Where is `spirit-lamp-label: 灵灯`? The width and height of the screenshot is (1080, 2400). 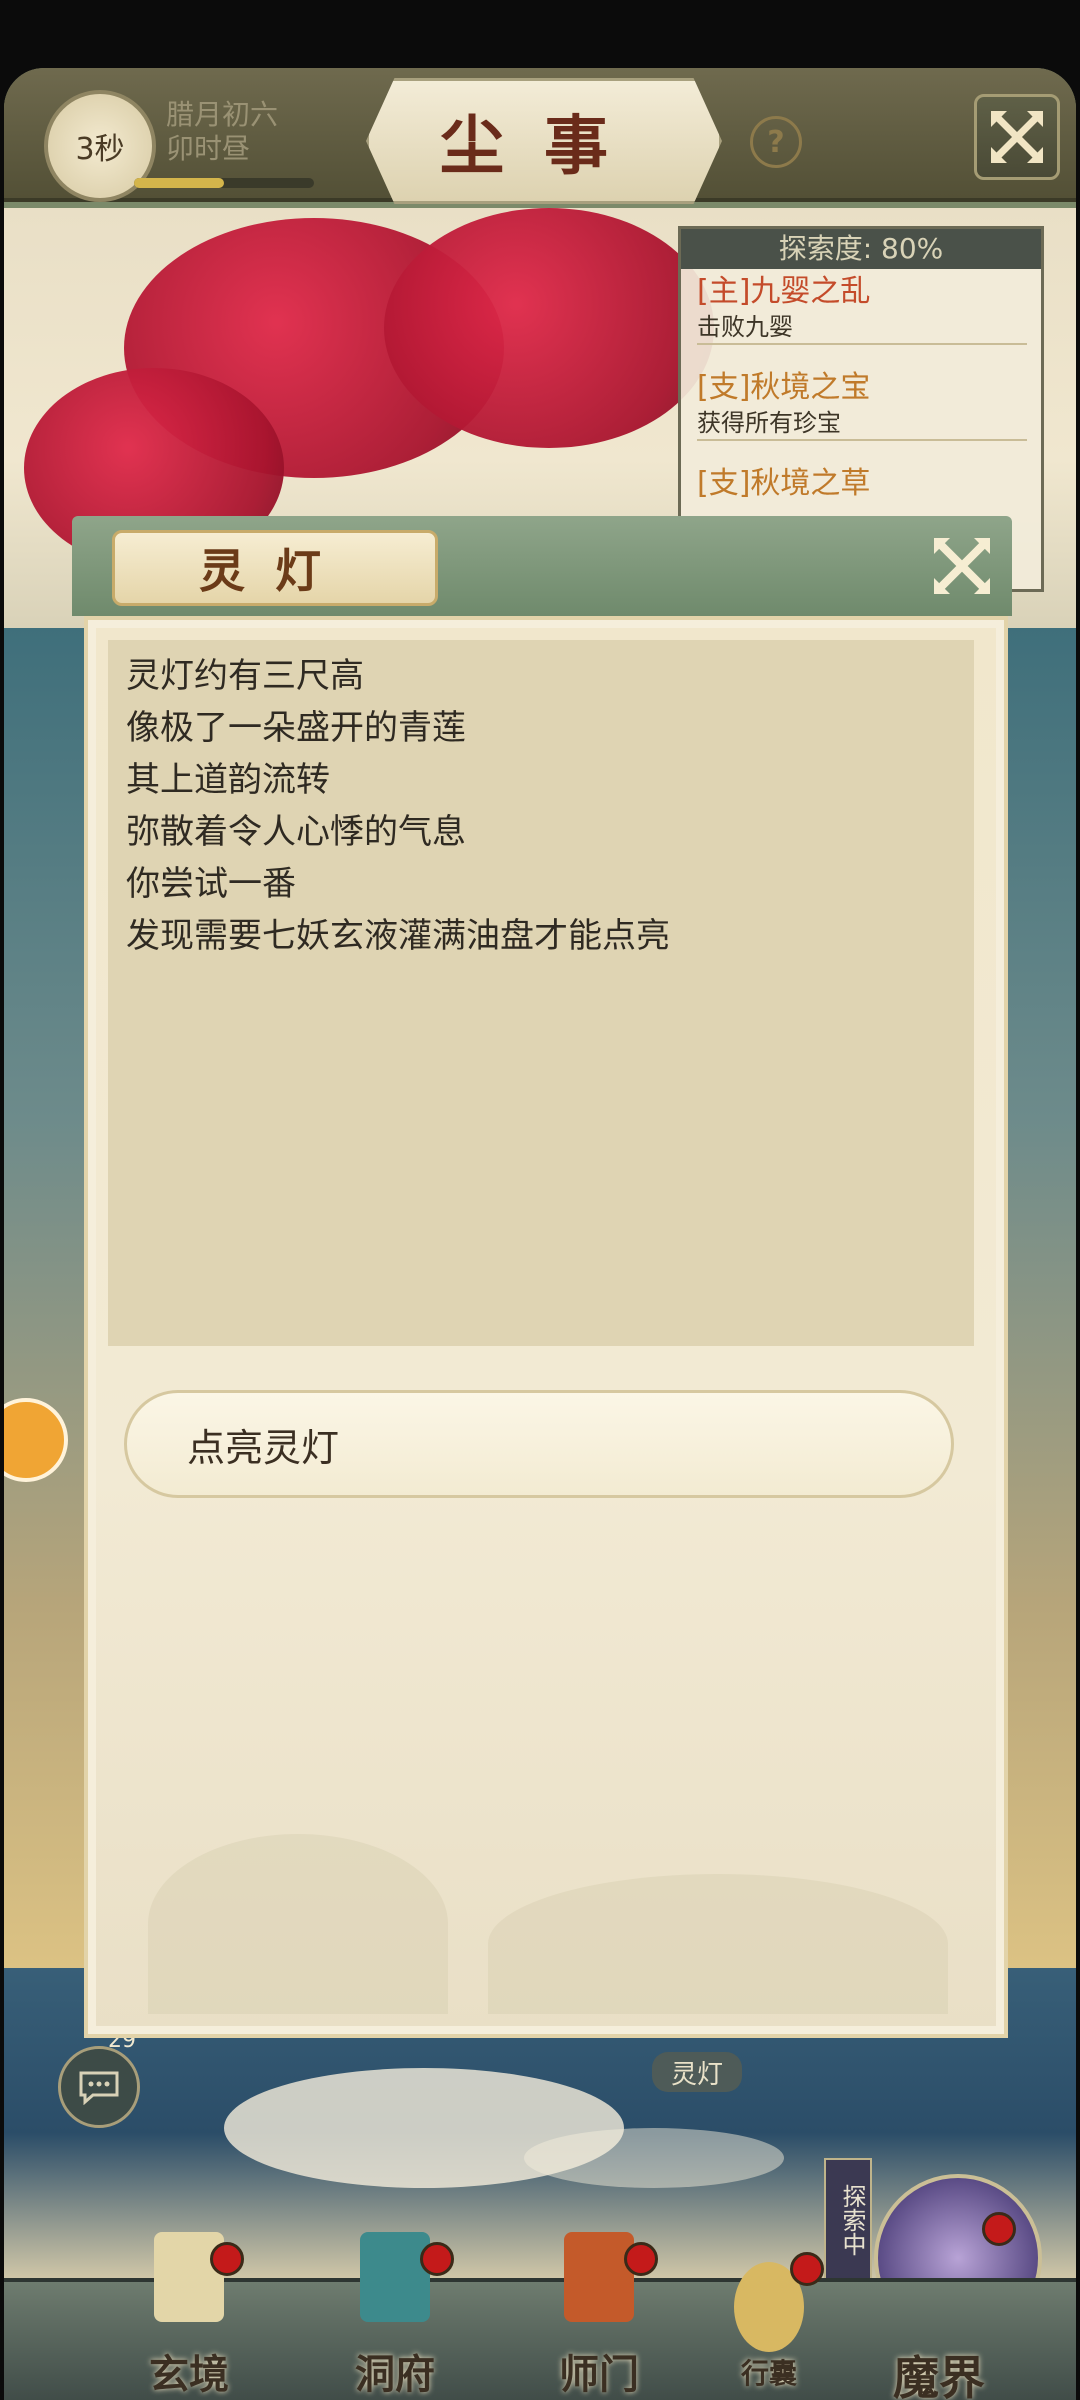 spirit-lamp-label: 灵灯 is located at coordinates (697, 2072).